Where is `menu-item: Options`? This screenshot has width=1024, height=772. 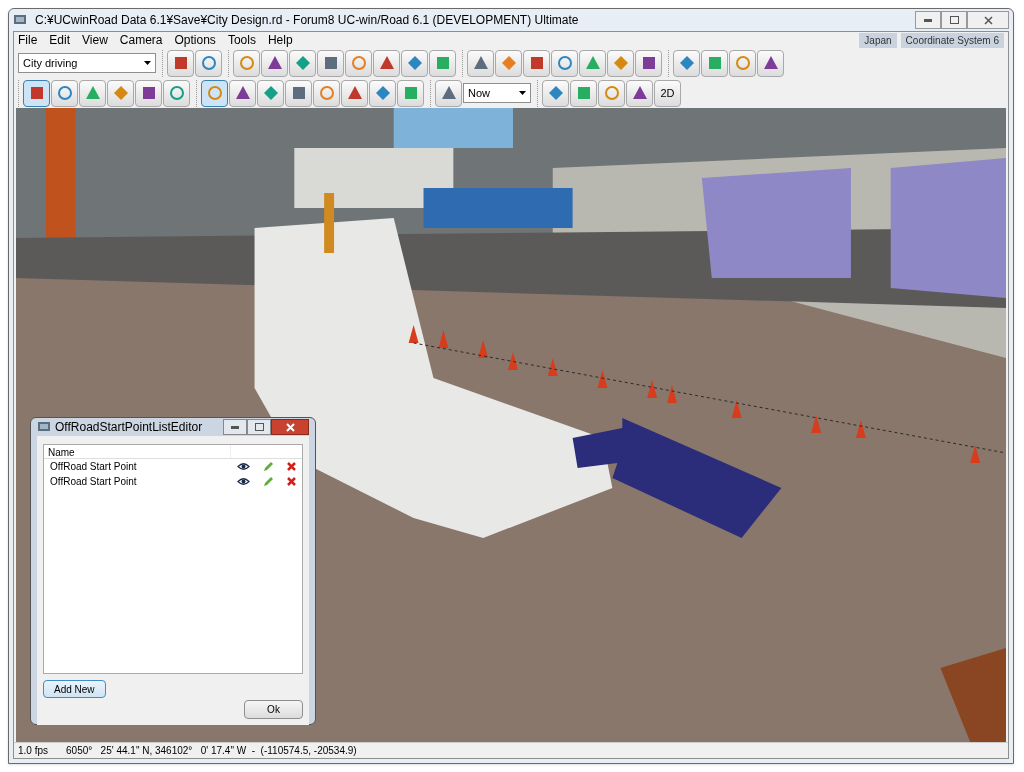
menu-item: Options is located at coordinates (195, 40).